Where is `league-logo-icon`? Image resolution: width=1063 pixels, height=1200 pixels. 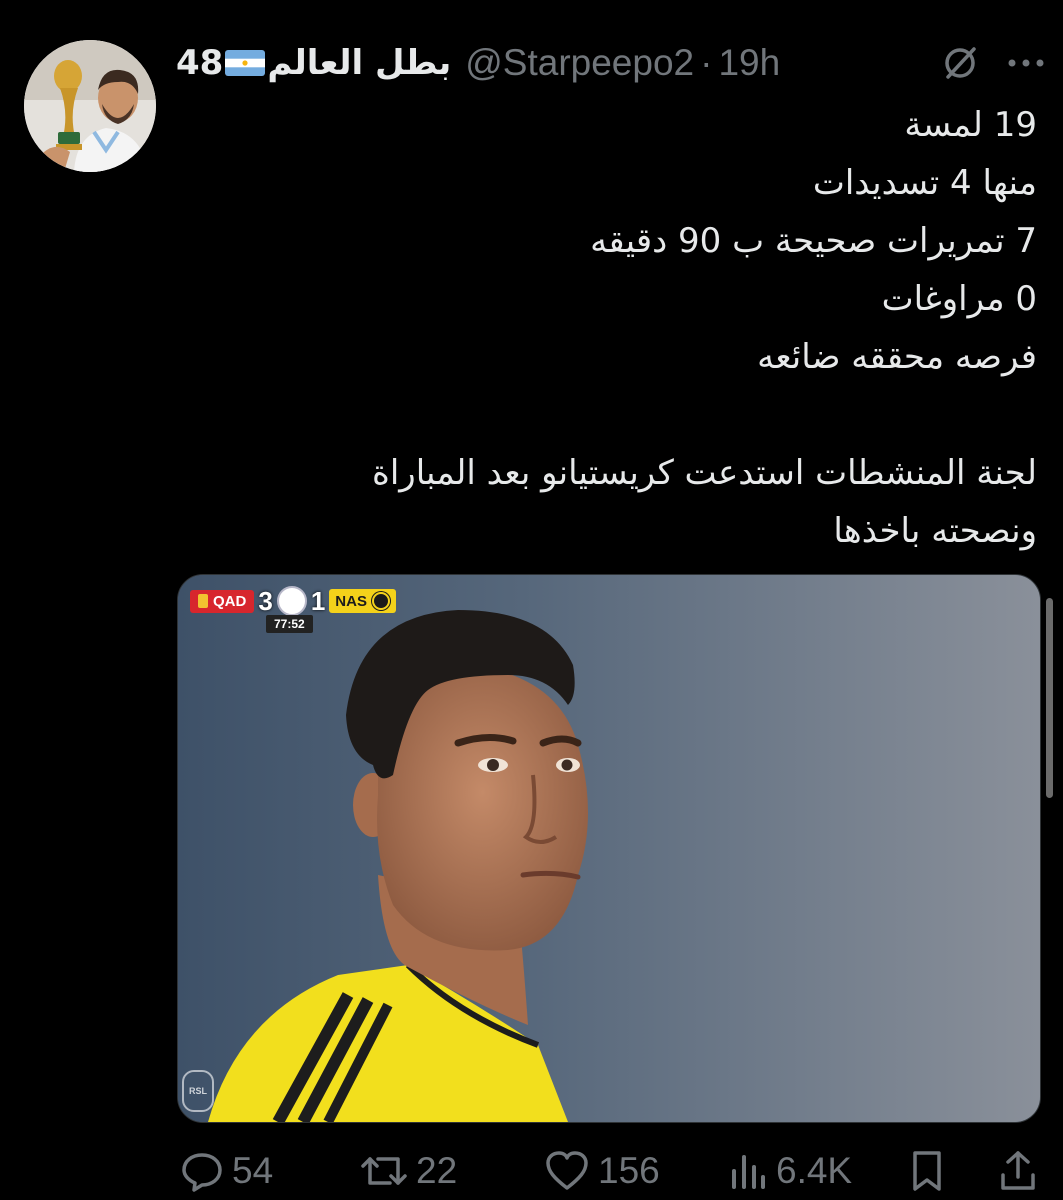
league-logo-icon is located at coordinates (291, 601).